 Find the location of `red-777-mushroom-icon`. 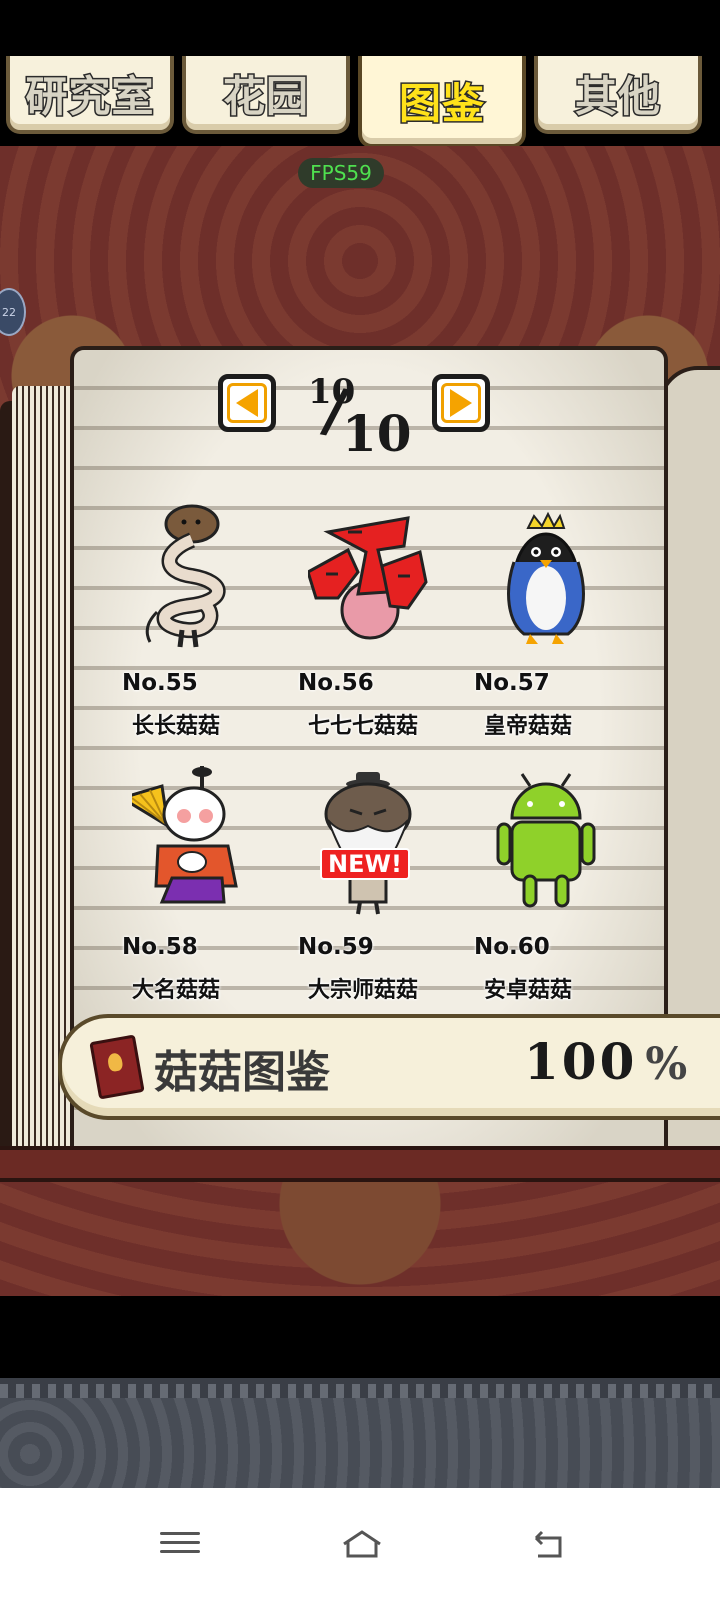

red-777-mushroom-icon is located at coordinates (368, 578).